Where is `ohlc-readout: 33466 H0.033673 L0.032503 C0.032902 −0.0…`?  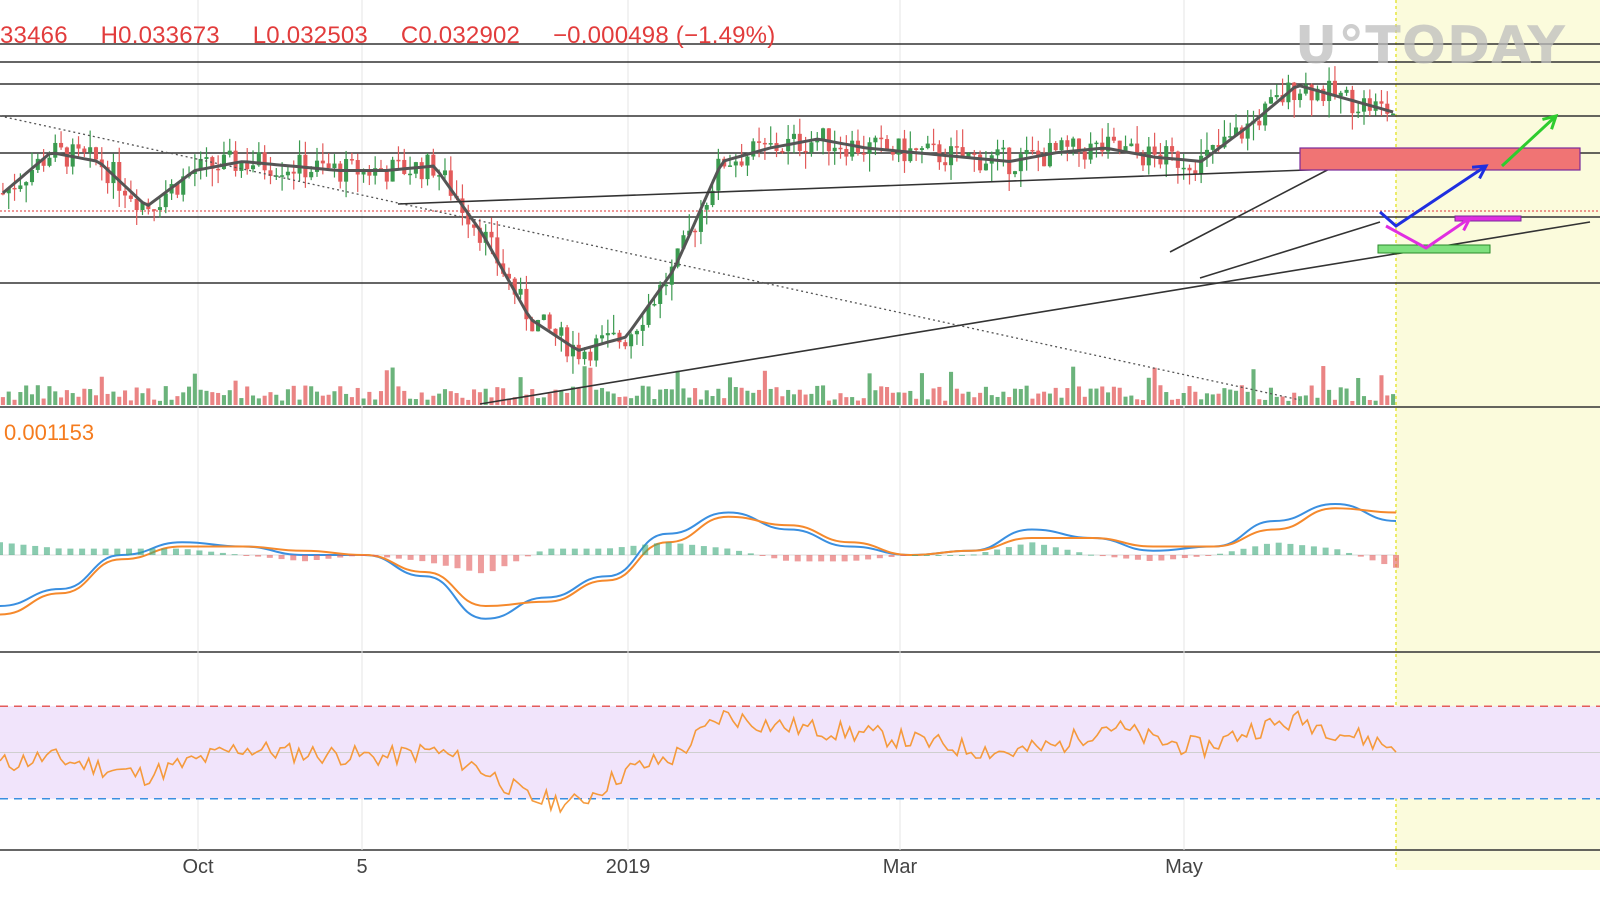 ohlc-readout: 33466 H0.033673 L0.032503 C0.032902 −0.0… is located at coordinates (400, 36).